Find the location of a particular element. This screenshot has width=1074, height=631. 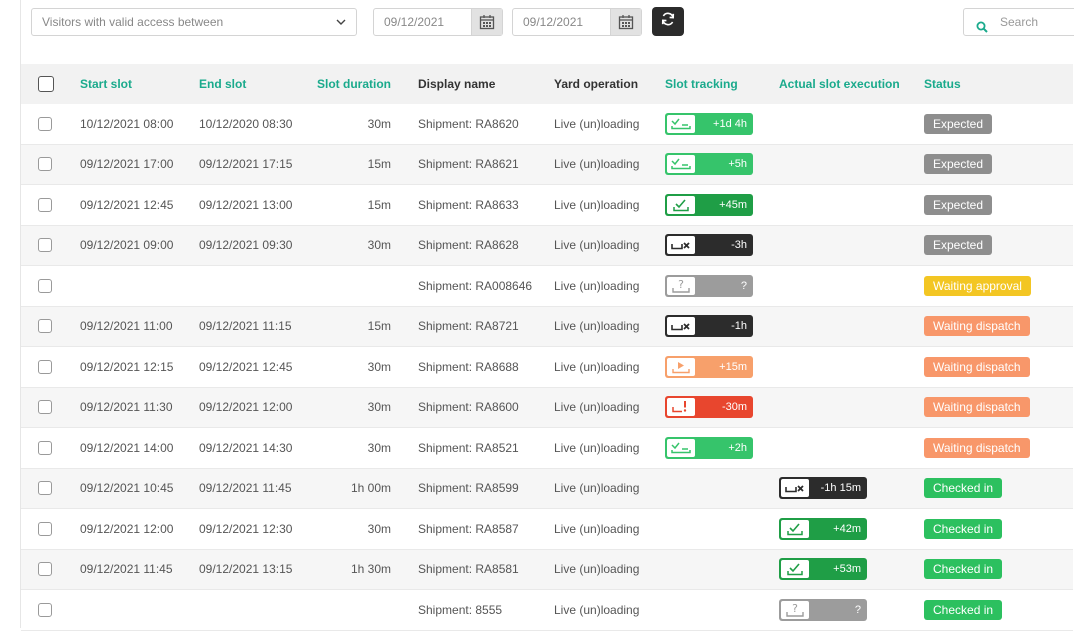

slot-execution-cell: ?? is located at coordinates (823, 610).